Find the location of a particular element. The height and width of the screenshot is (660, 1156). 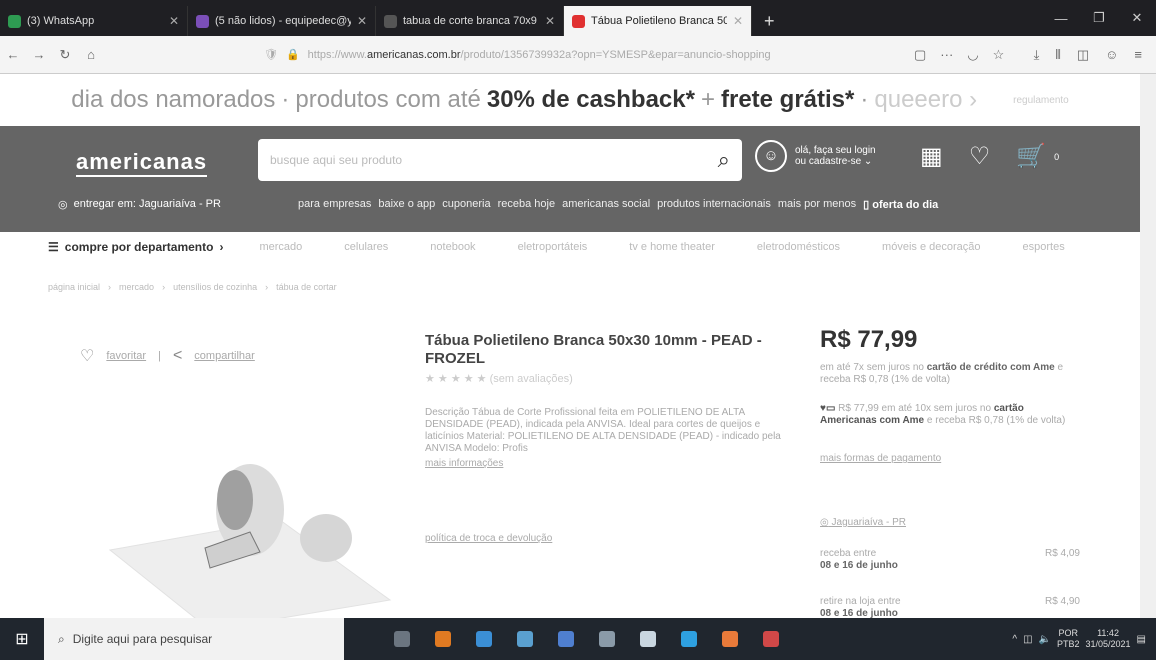

nav-item: produtos internacionais is located at coordinates (714, 204).